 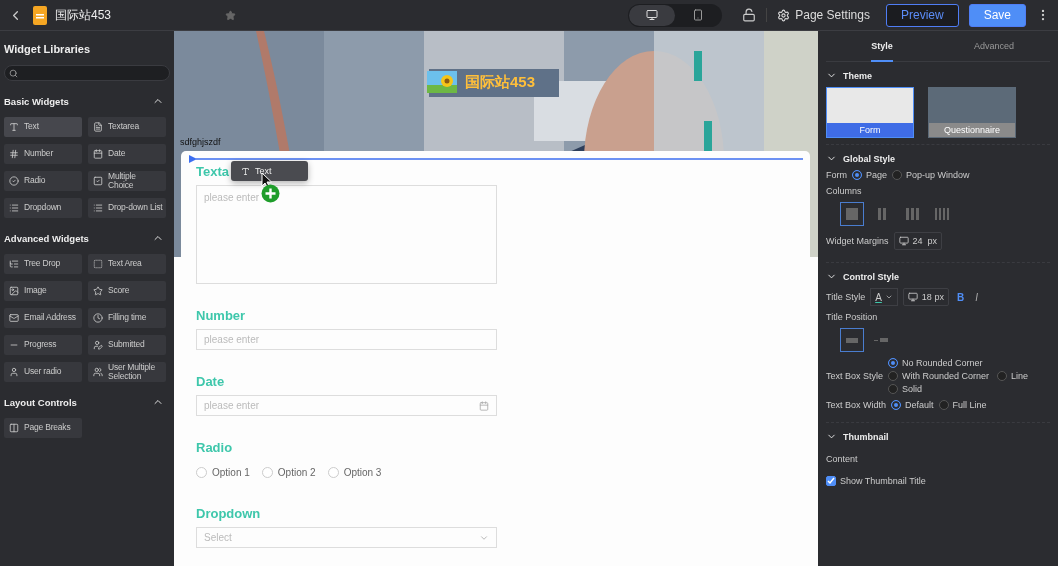 What do you see at coordinates (962, 405) in the screenshot?
I see `radio-option: Full Line` at bounding box center [962, 405].